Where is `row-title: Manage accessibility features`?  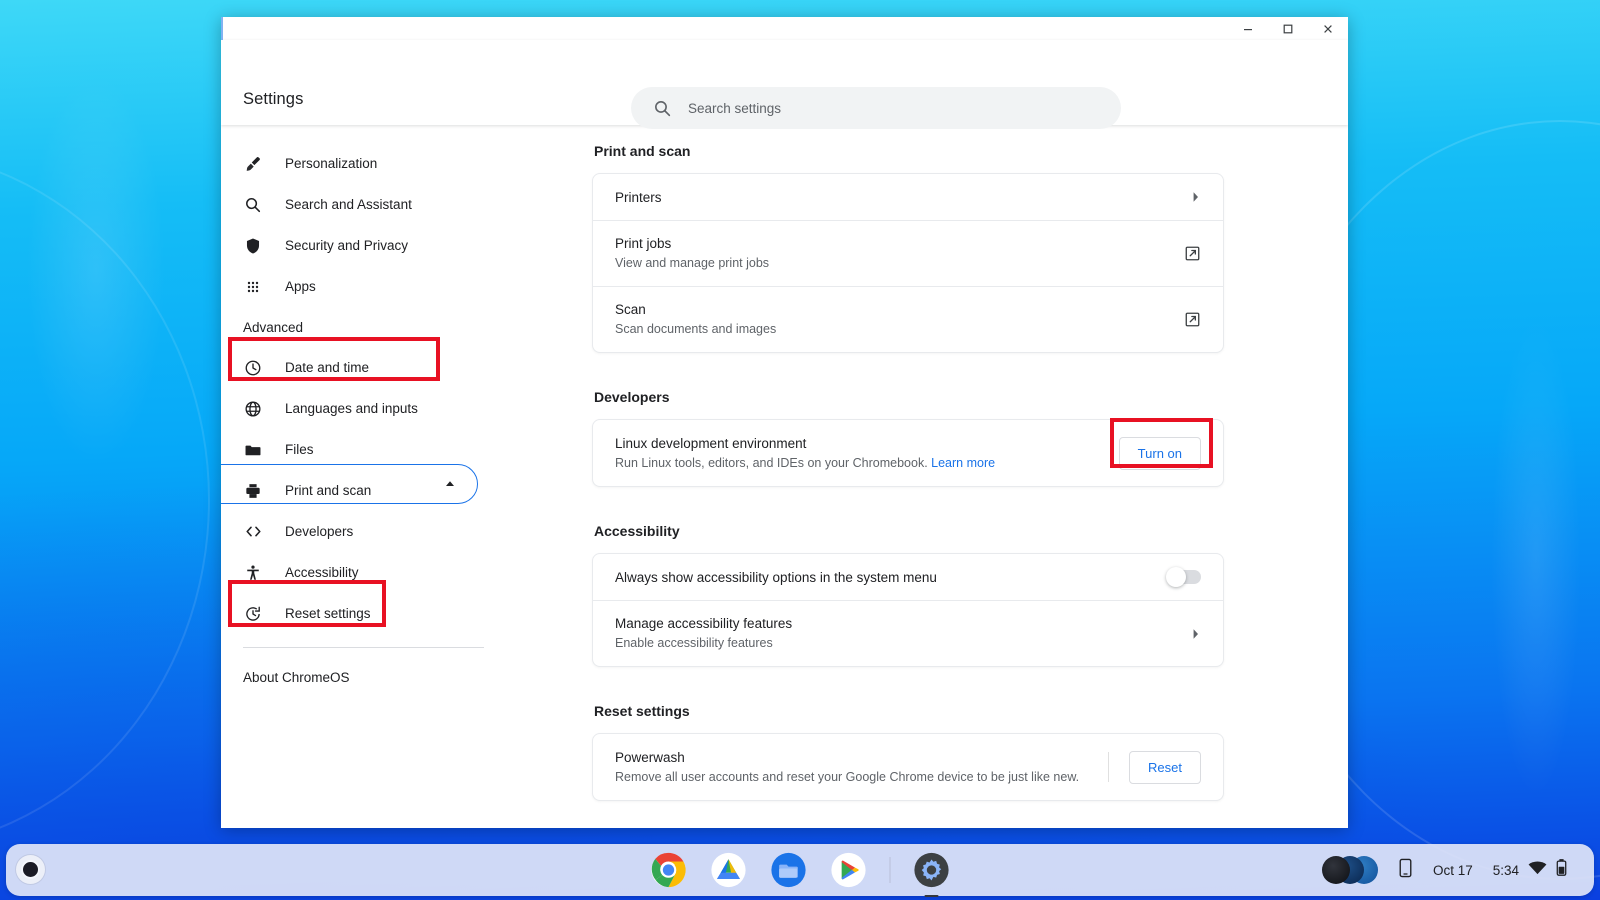
row-title: Manage accessibility features is located at coordinates (704, 623).